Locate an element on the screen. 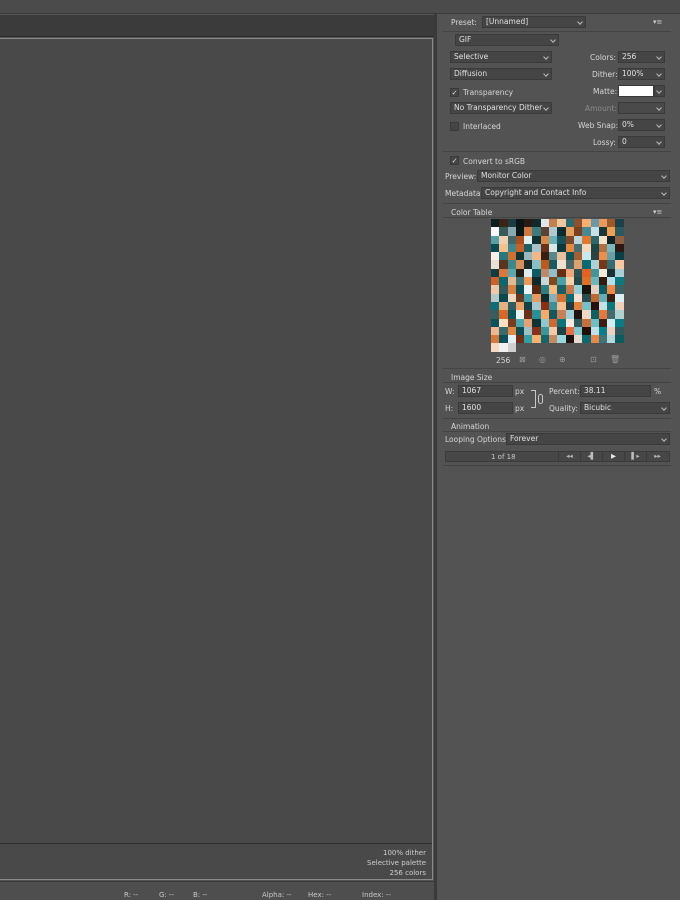  previous-frame-button: ◂▌ is located at coordinates (591, 456).